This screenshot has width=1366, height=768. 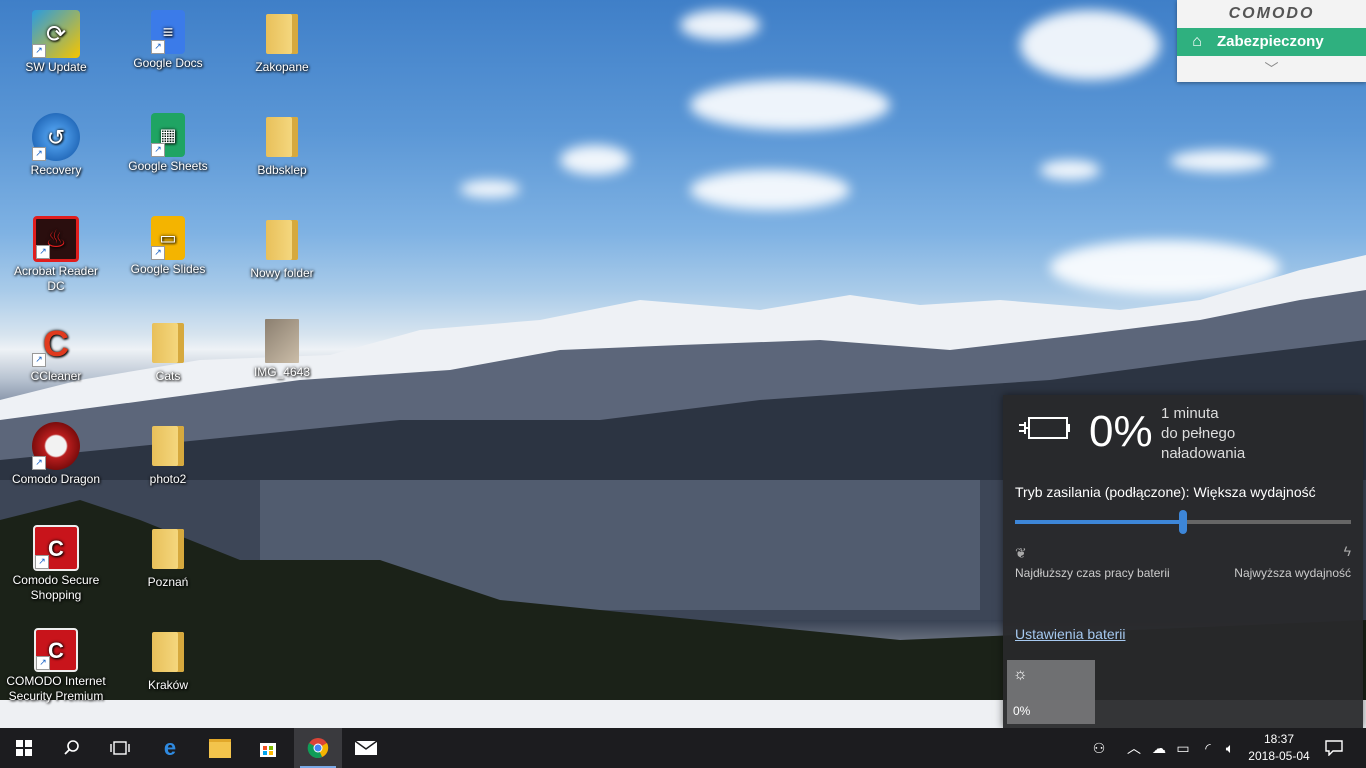 I want to click on desktop-icon-label: Zakopane, so click(x=282, y=67).